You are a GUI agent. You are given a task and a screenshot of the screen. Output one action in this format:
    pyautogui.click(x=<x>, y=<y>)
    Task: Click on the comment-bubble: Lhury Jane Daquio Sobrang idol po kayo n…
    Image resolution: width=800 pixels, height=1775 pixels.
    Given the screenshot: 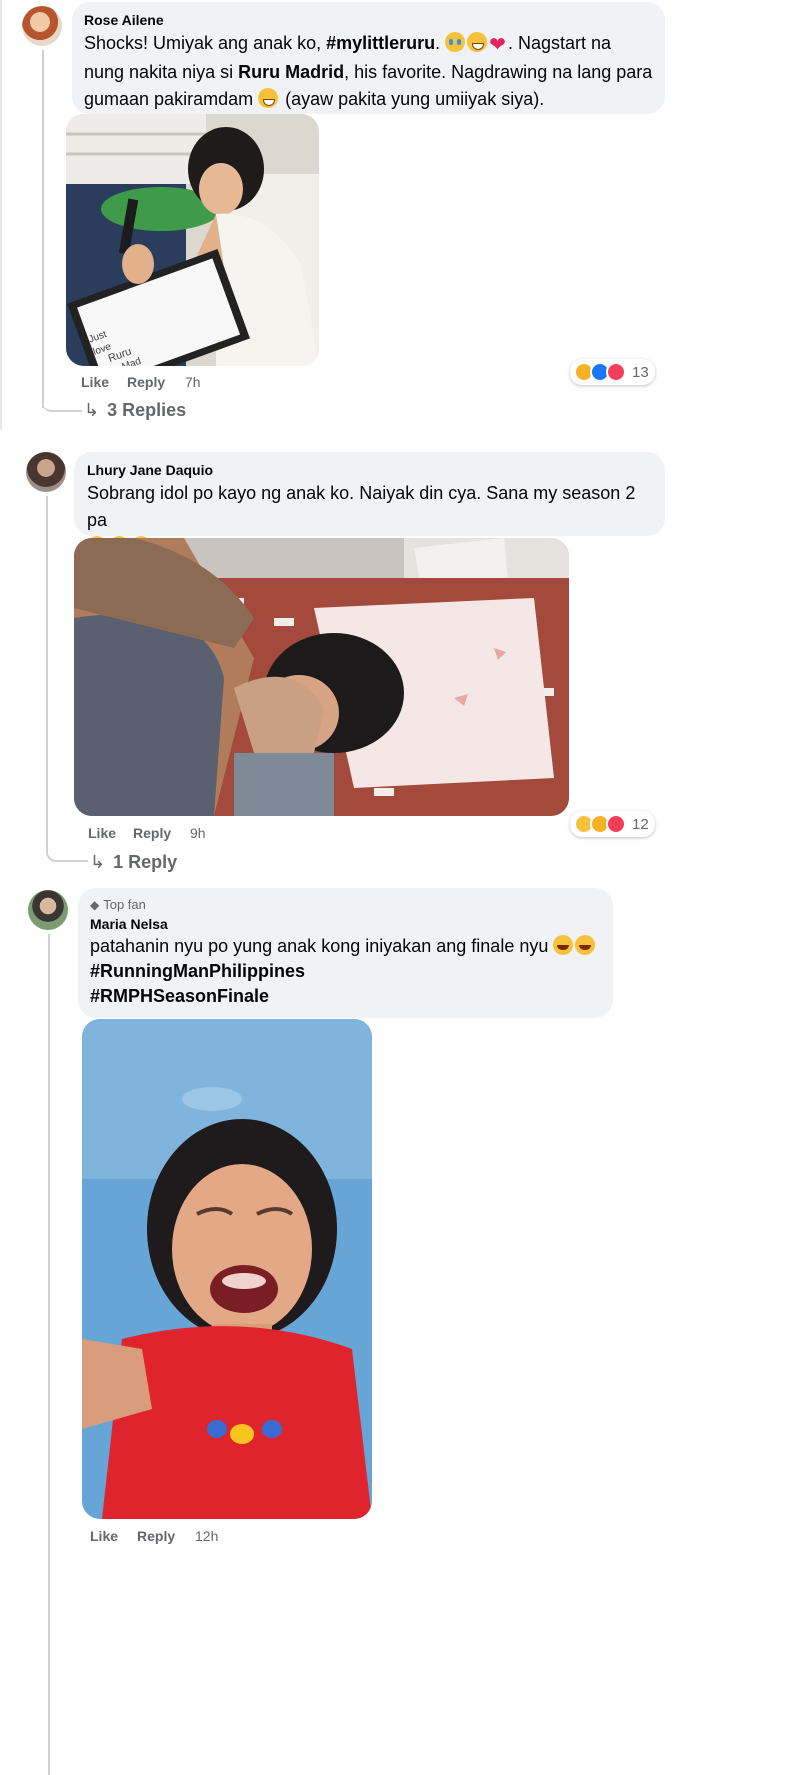 What is the action you would take?
    pyautogui.click(x=369, y=504)
    